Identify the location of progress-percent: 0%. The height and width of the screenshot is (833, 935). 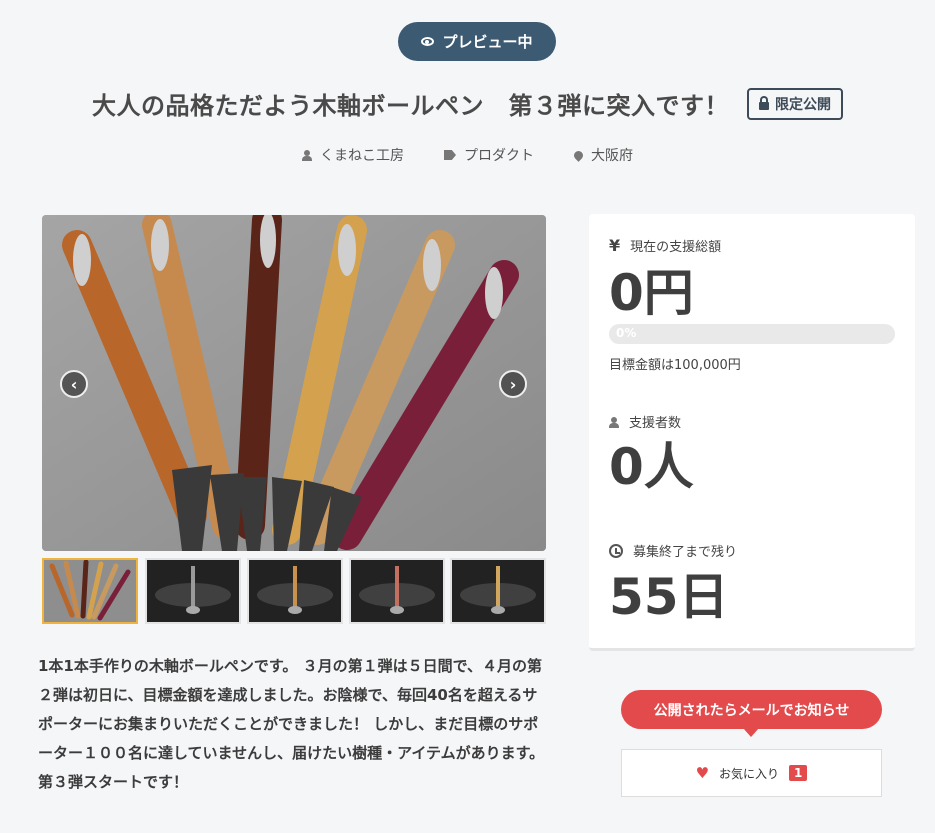
(626, 333).